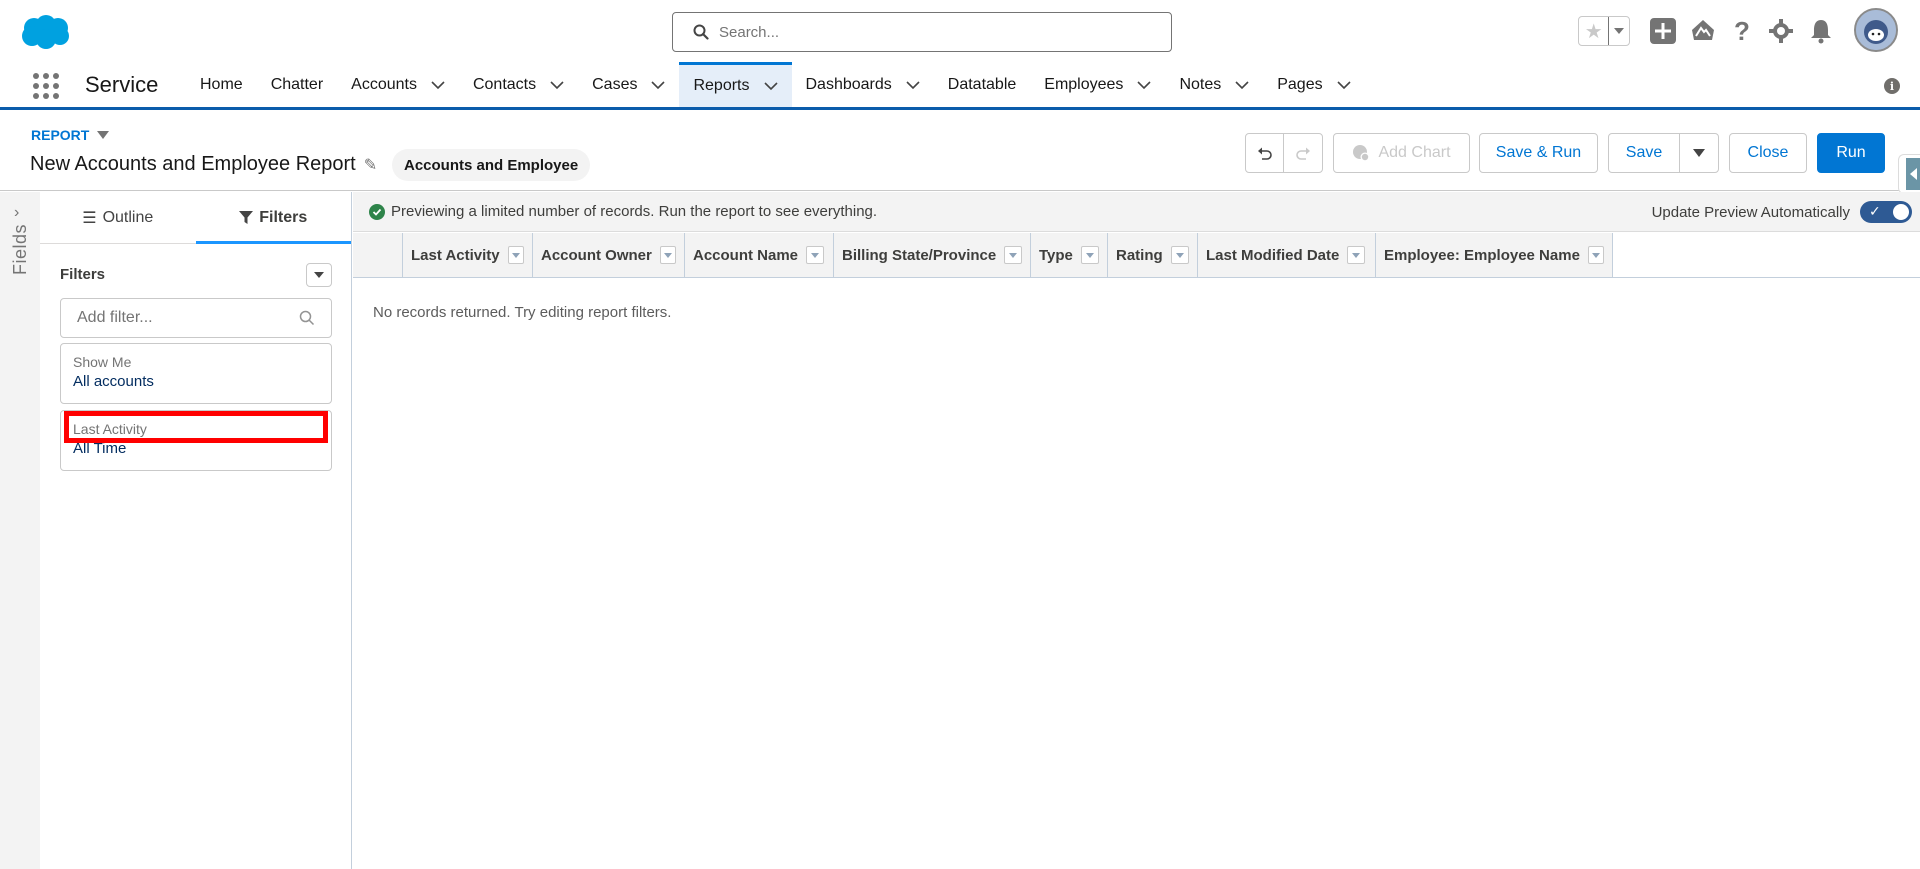  I want to click on save-button-group: Save, so click(1663, 153).